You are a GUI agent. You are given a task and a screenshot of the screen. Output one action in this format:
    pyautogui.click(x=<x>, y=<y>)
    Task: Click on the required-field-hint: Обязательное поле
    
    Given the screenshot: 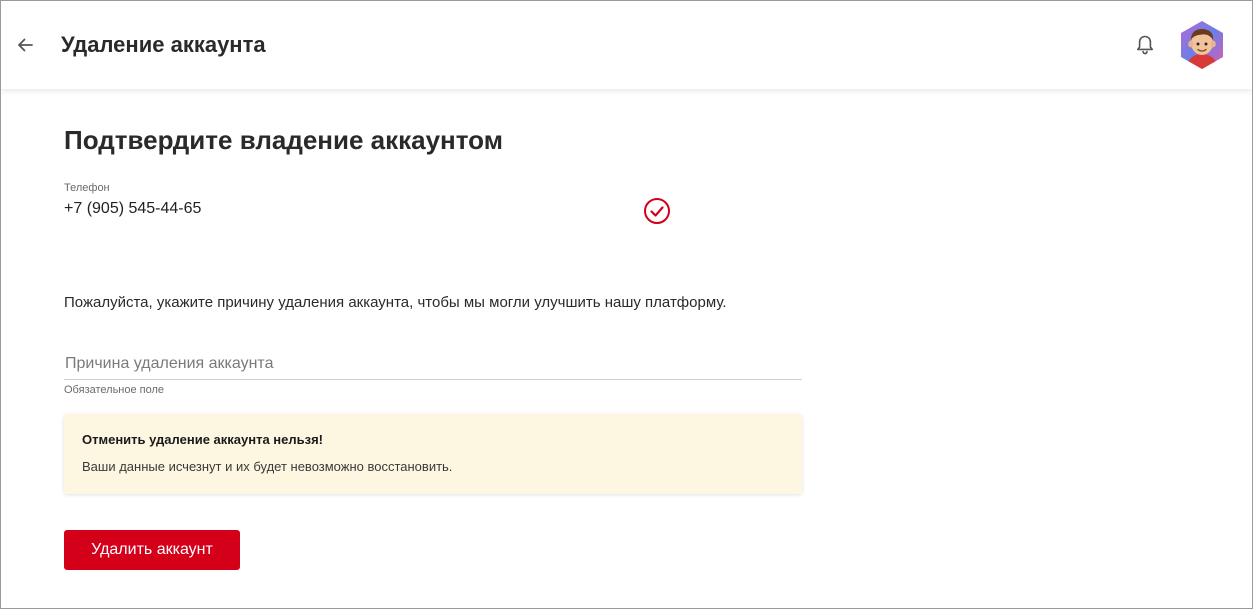 What is the action you would take?
    pyautogui.click(x=114, y=390)
    